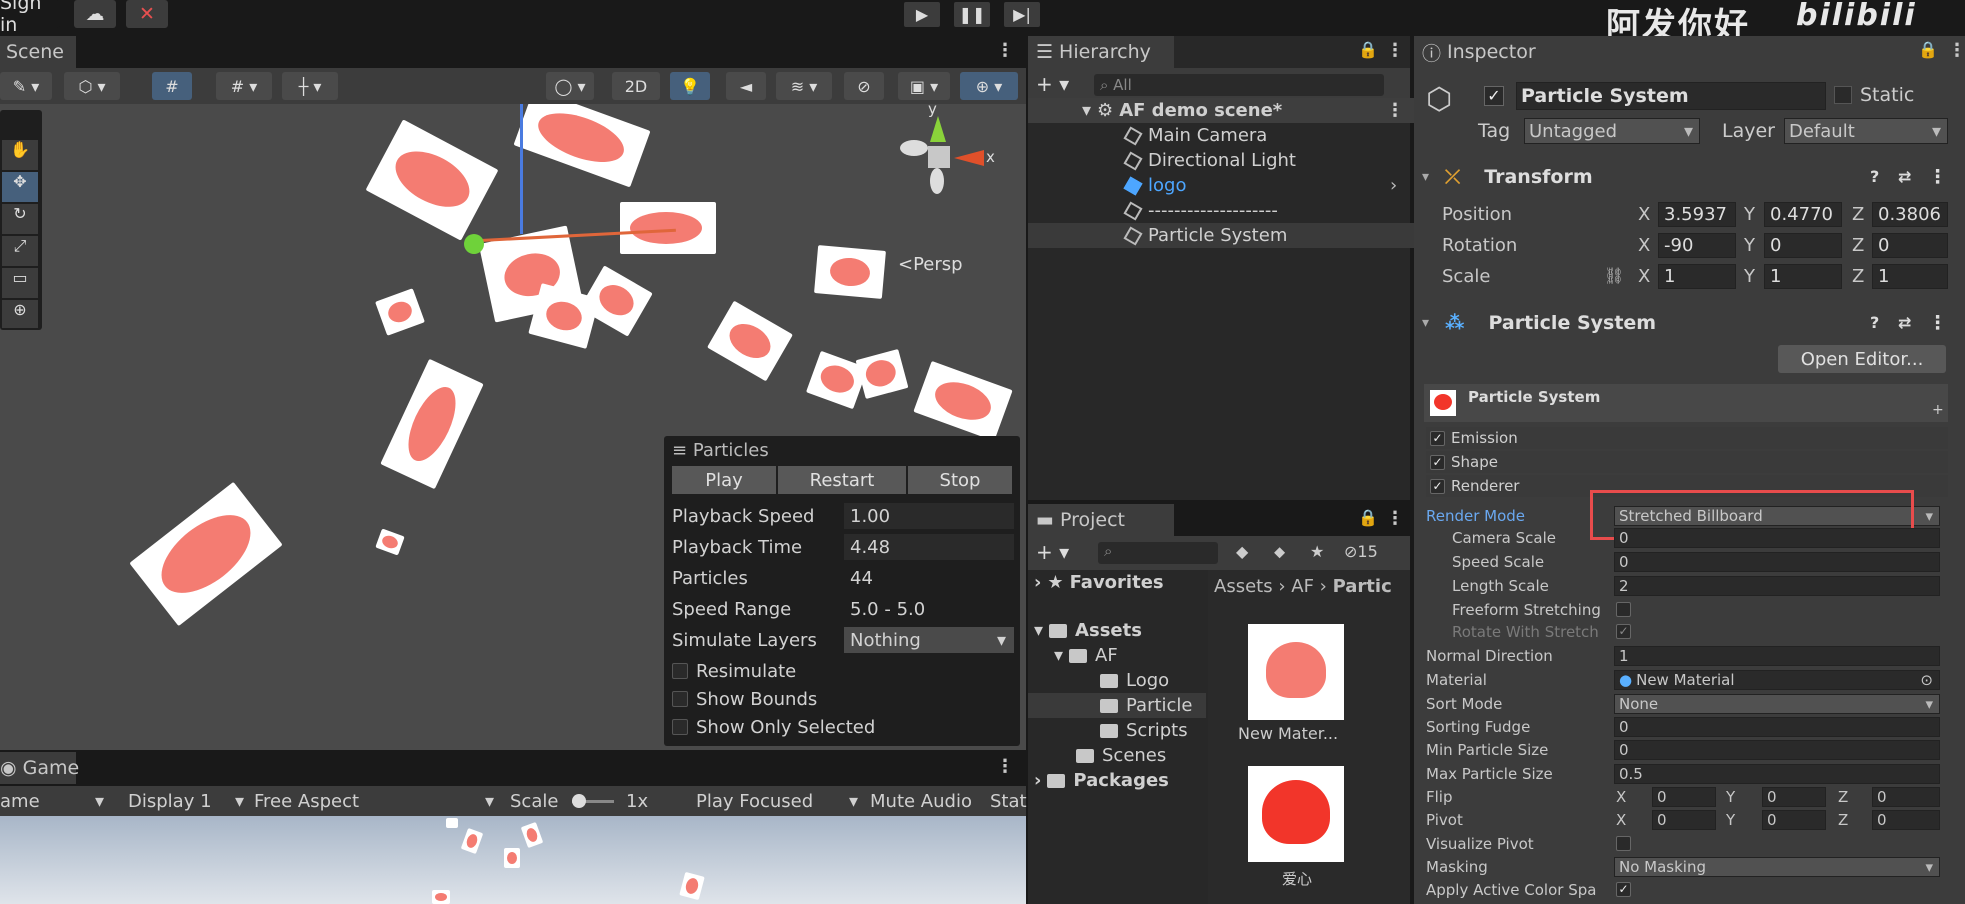 This screenshot has width=1965, height=904. What do you see at coordinates (842, 480) in the screenshot?
I see `restart-particles-button: Restart` at bounding box center [842, 480].